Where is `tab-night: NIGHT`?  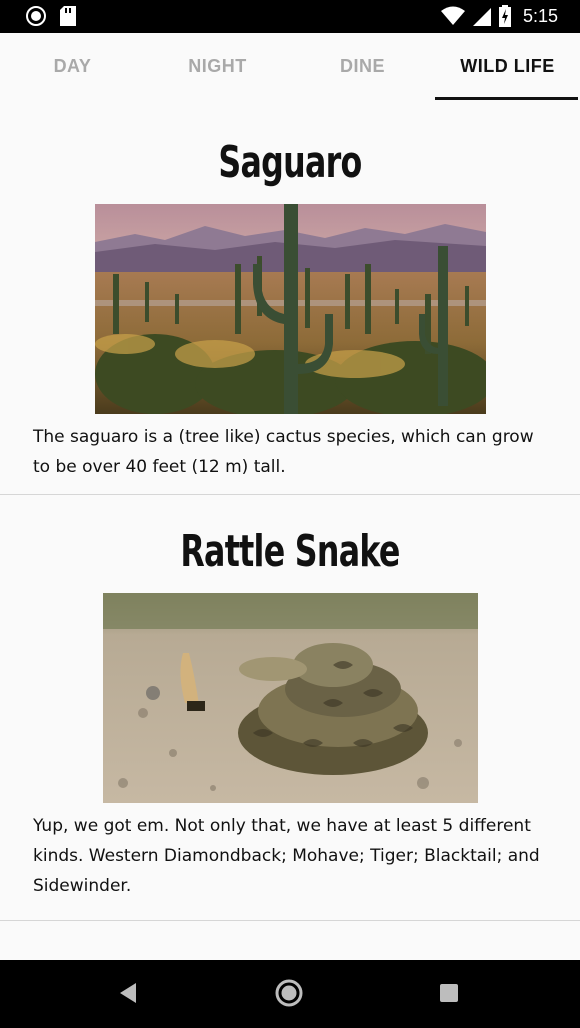 tab-night: NIGHT is located at coordinates (217, 66).